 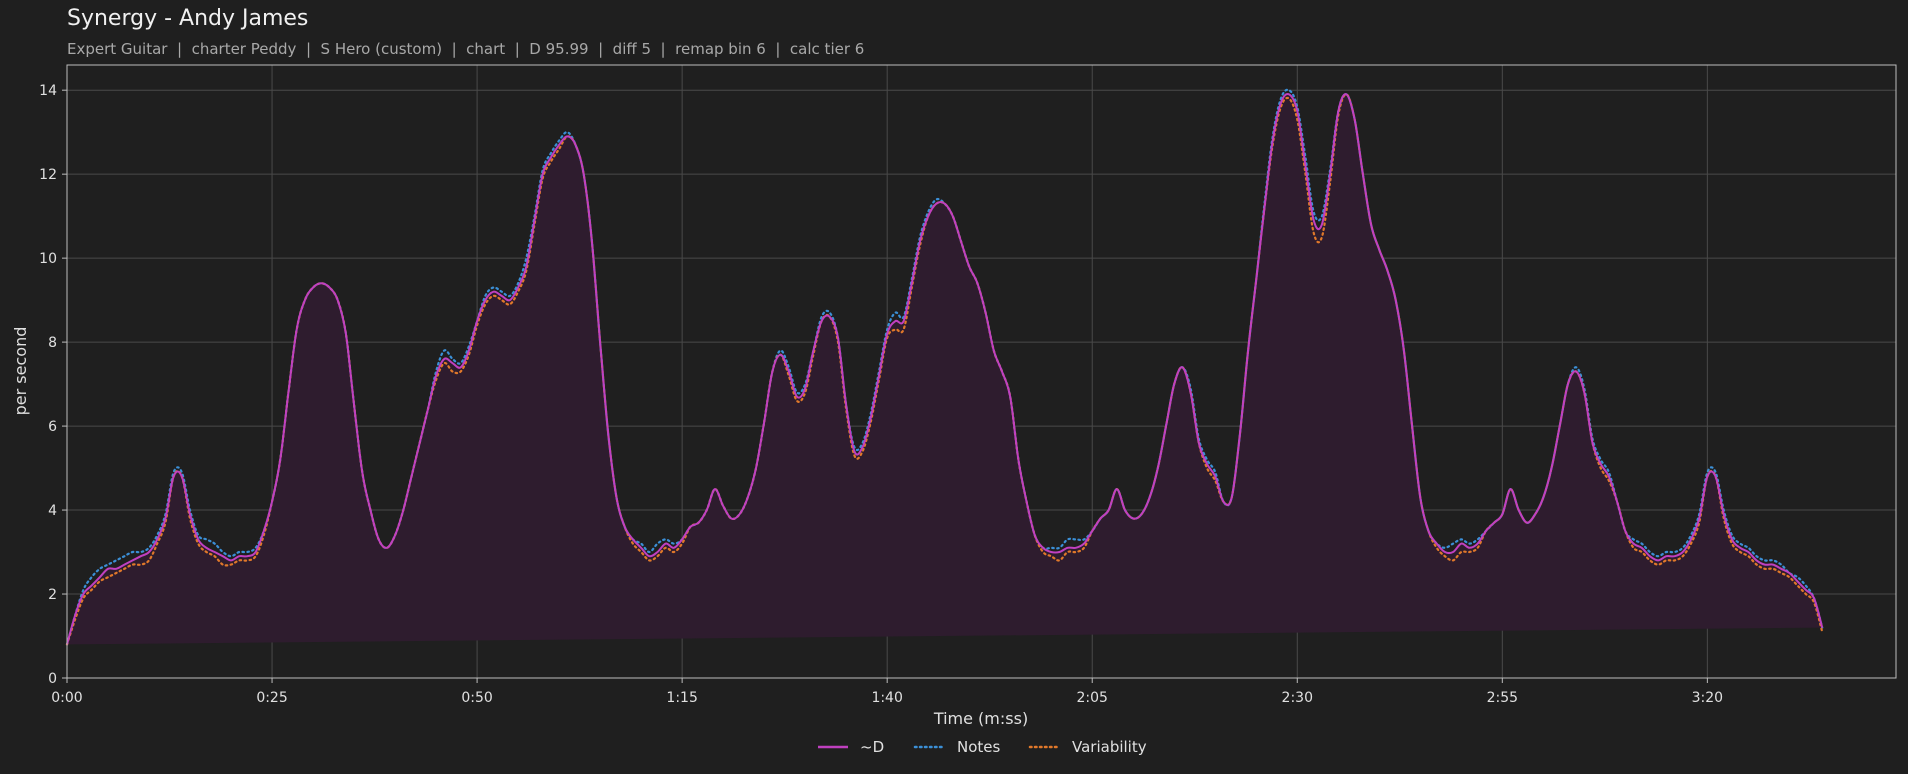 I want to click on y-tick-label: 6, so click(x=52, y=427).